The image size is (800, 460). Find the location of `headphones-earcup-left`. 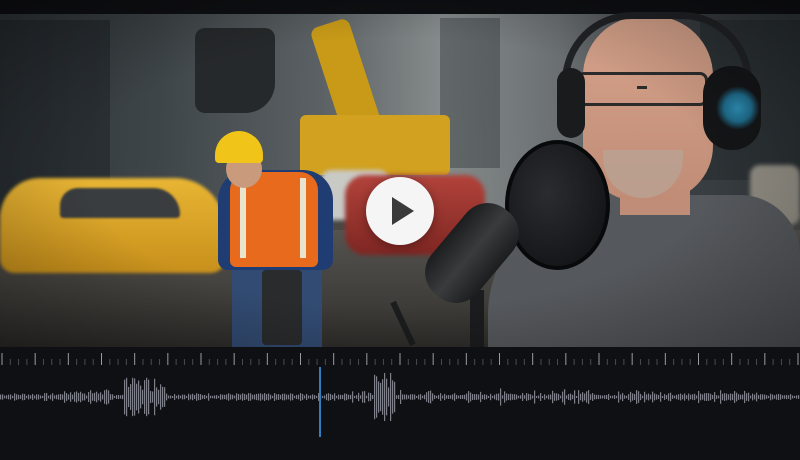

headphones-earcup-left is located at coordinates (571, 103).